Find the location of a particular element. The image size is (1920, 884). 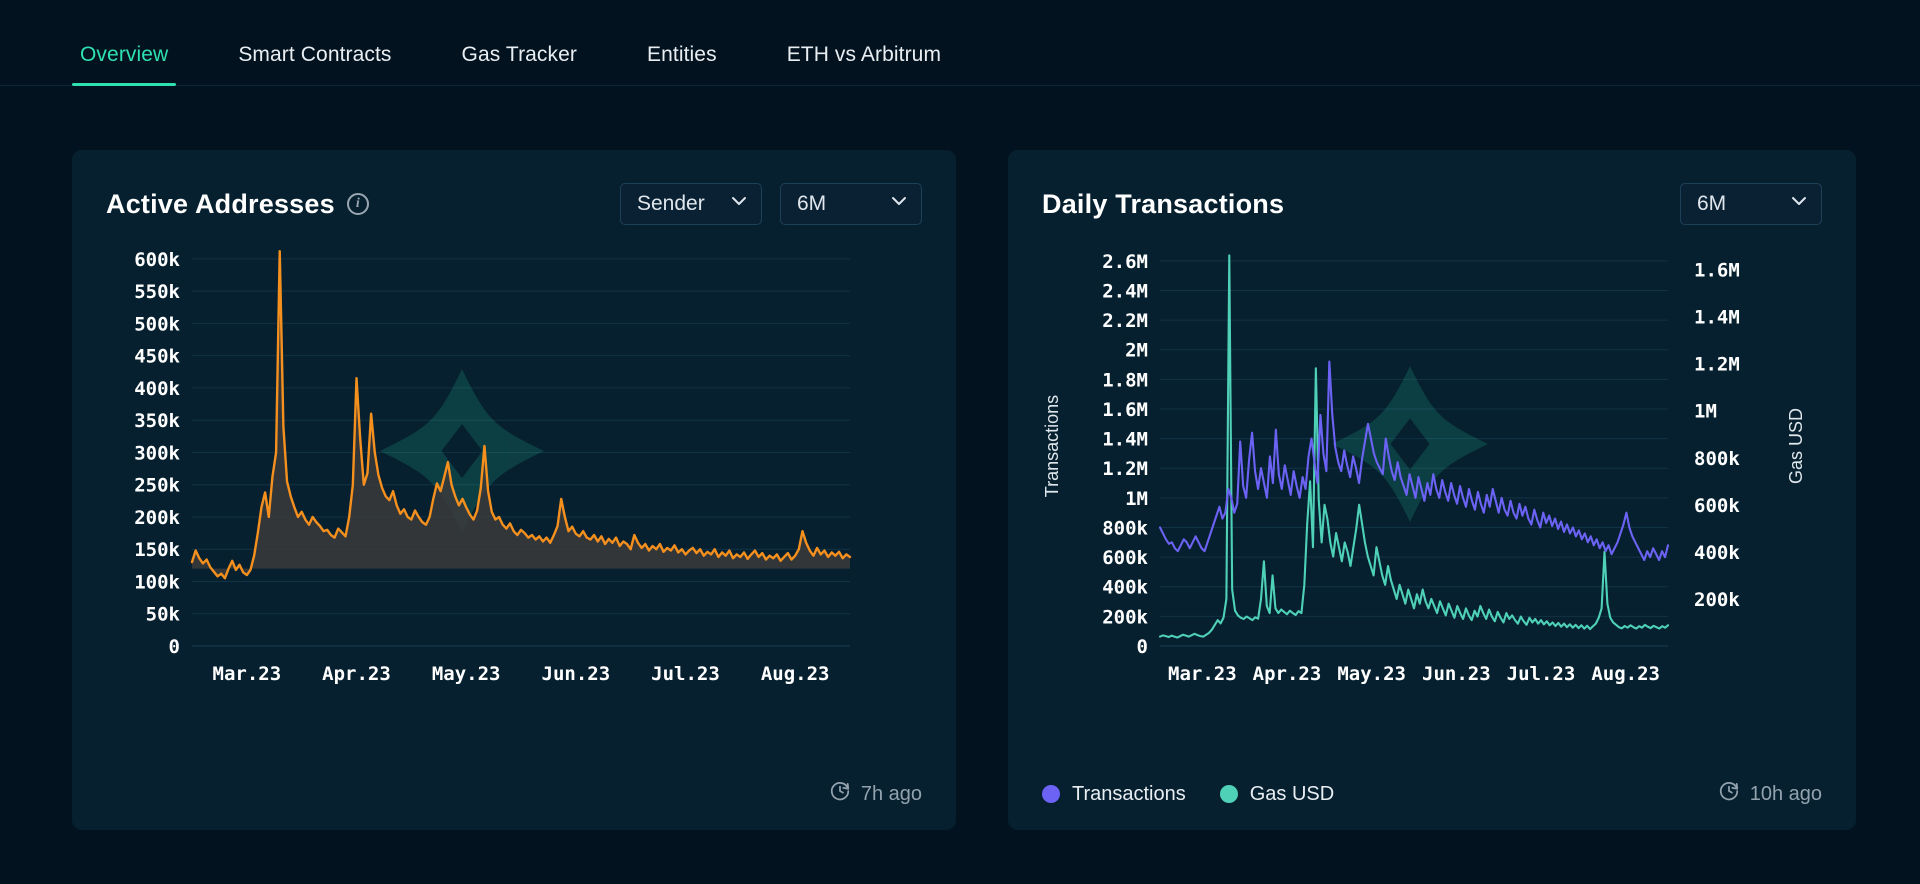

last-updated-text: 10h ago is located at coordinates (1785, 793).